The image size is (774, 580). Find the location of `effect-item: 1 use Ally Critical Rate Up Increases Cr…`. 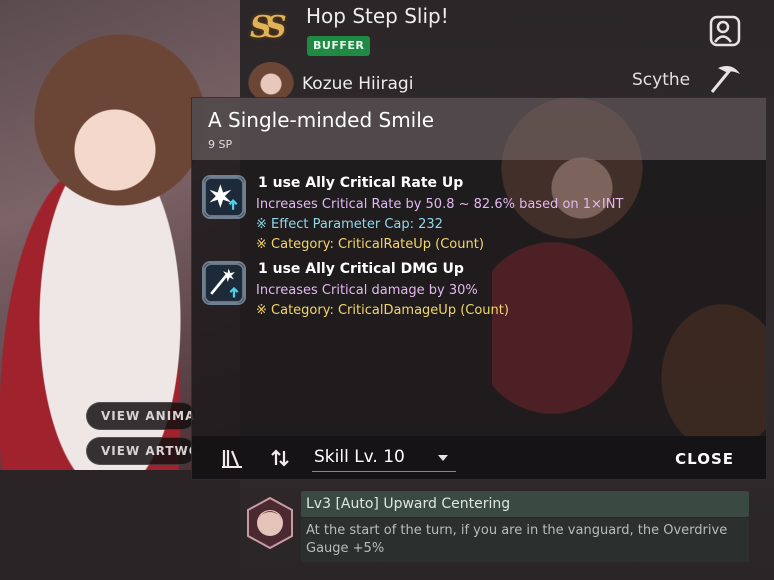

effect-item: 1 use Ally Critical Rate Up Increases Cr… is located at coordinates (482, 215).